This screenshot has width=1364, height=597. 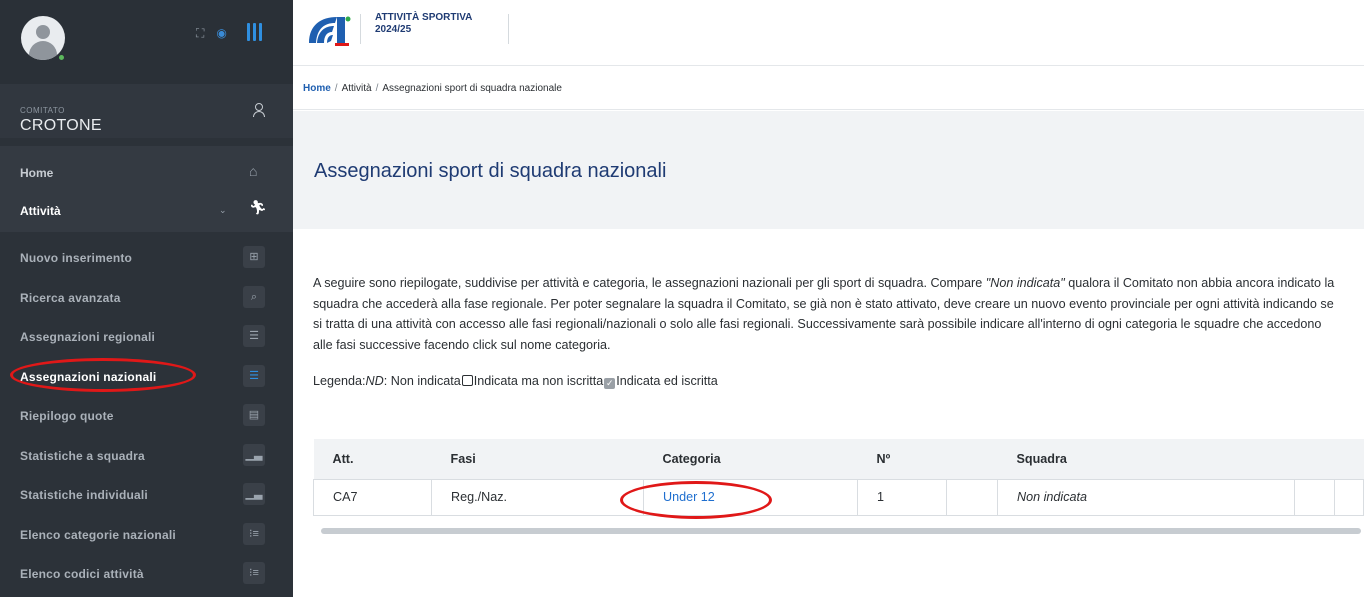 I want to click on sidebar-item-label: Assegnazioni regionali, so click(x=88, y=337).